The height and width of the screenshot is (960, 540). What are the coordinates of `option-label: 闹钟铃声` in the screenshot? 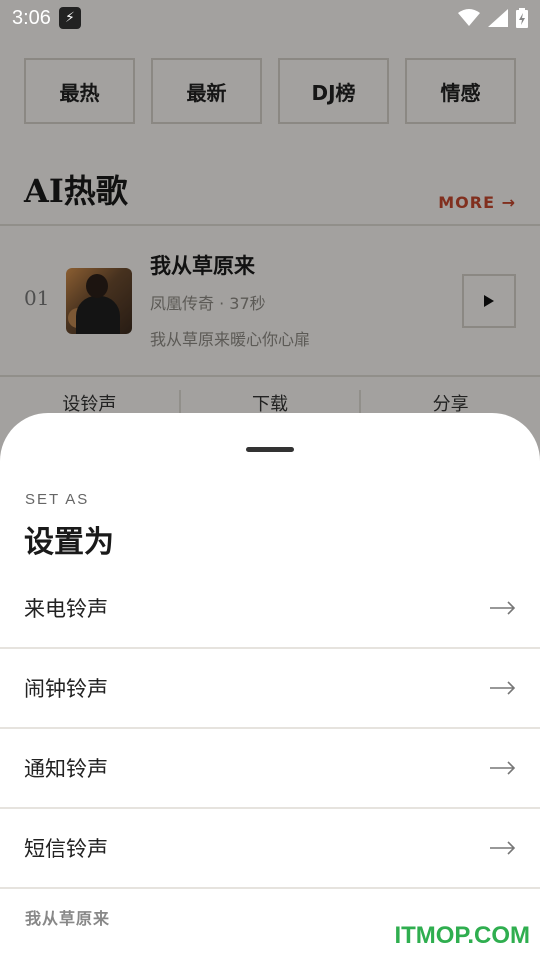 It's located at (66, 689).